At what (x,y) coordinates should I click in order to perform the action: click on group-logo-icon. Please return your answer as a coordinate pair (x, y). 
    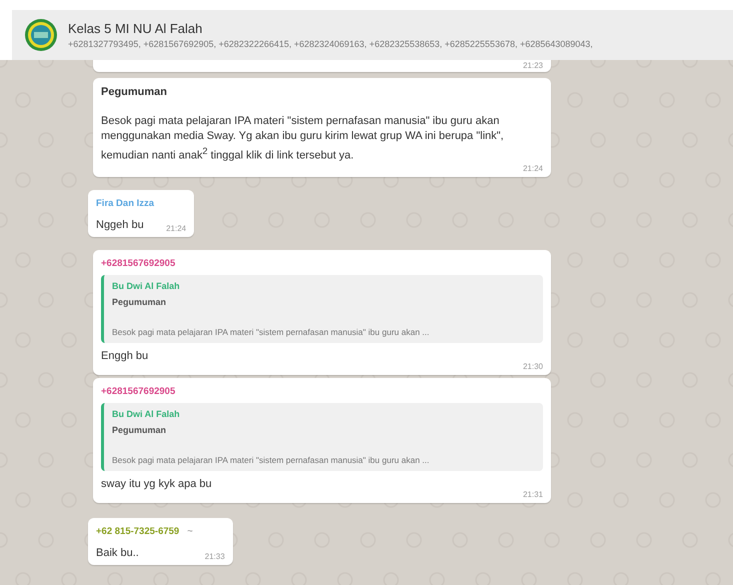
    Looking at the image, I should click on (41, 35).